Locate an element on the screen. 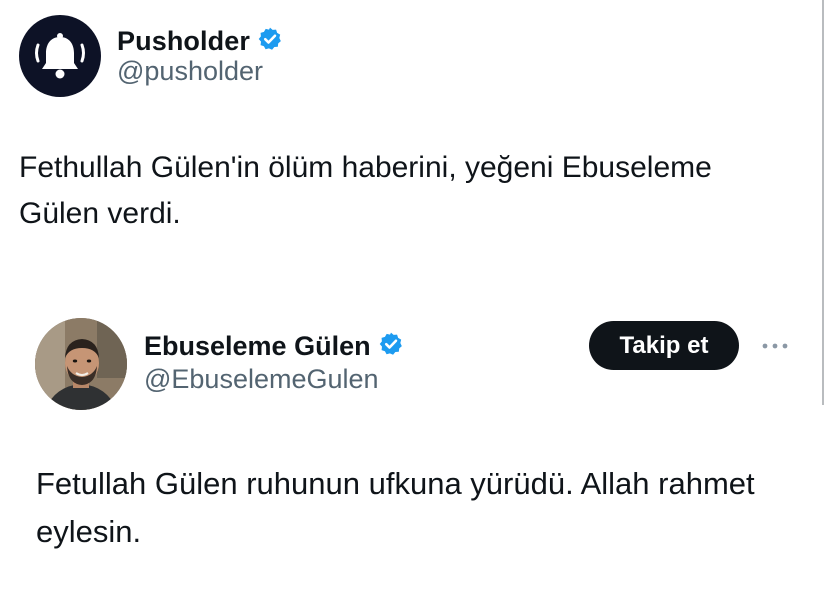  bell-icon is located at coordinates (60, 56).